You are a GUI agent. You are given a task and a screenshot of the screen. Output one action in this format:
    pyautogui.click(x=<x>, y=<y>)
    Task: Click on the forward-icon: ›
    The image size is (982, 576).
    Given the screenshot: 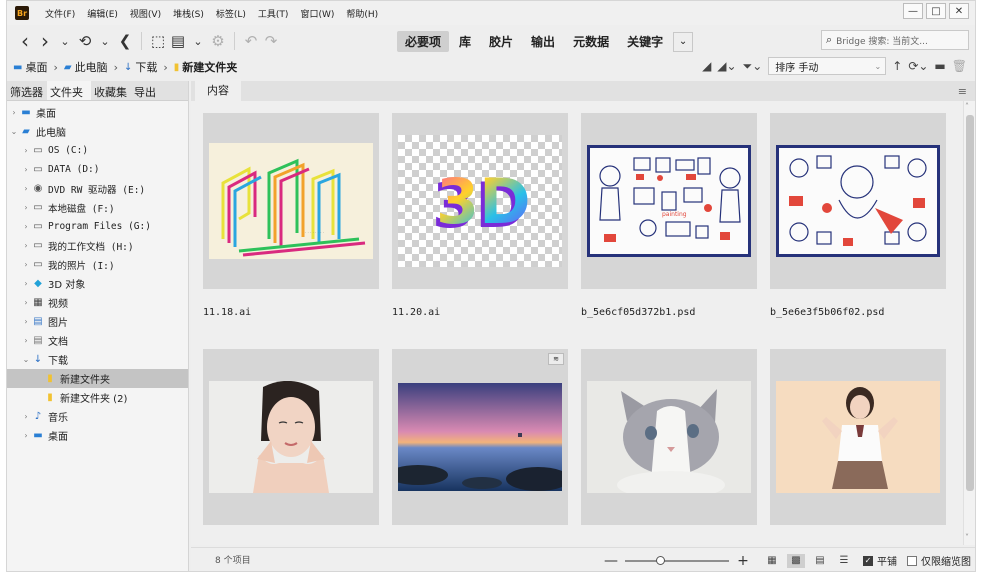 What is the action you would take?
    pyautogui.click(x=45, y=41)
    